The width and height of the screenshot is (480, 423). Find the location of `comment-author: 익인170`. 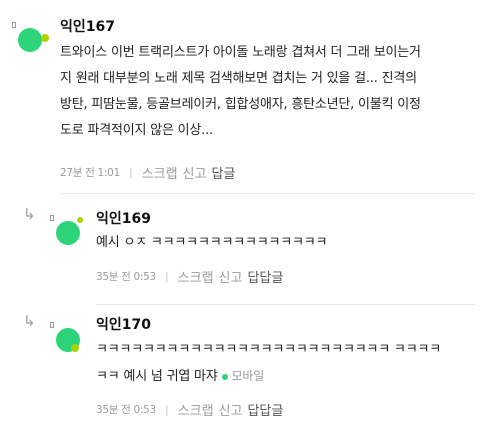

comment-author: 익인170 is located at coordinates (123, 324).